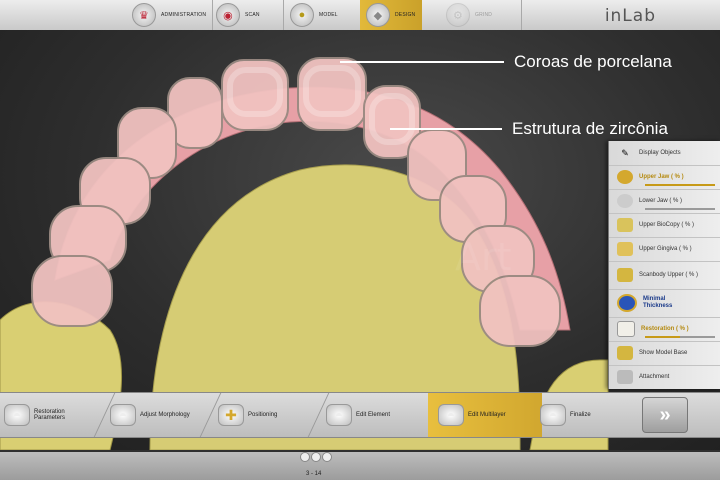 Image resolution: width=720 pixels, height=480 pixels. Describe the element at coordinates (593, 61) in the screenshot. I see `callout-crowns: Coroas de porcelana` at that location.